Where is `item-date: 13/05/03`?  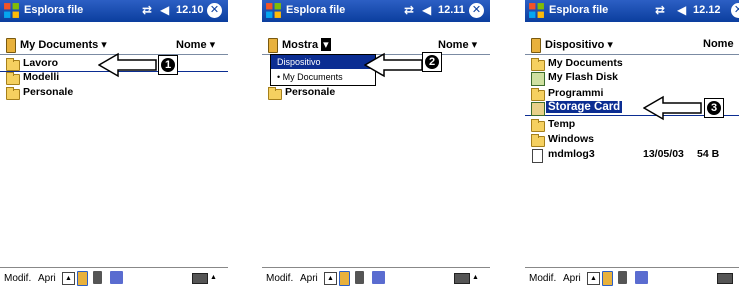
item-date: 13/05/03 is located at coordinates (663, 154).